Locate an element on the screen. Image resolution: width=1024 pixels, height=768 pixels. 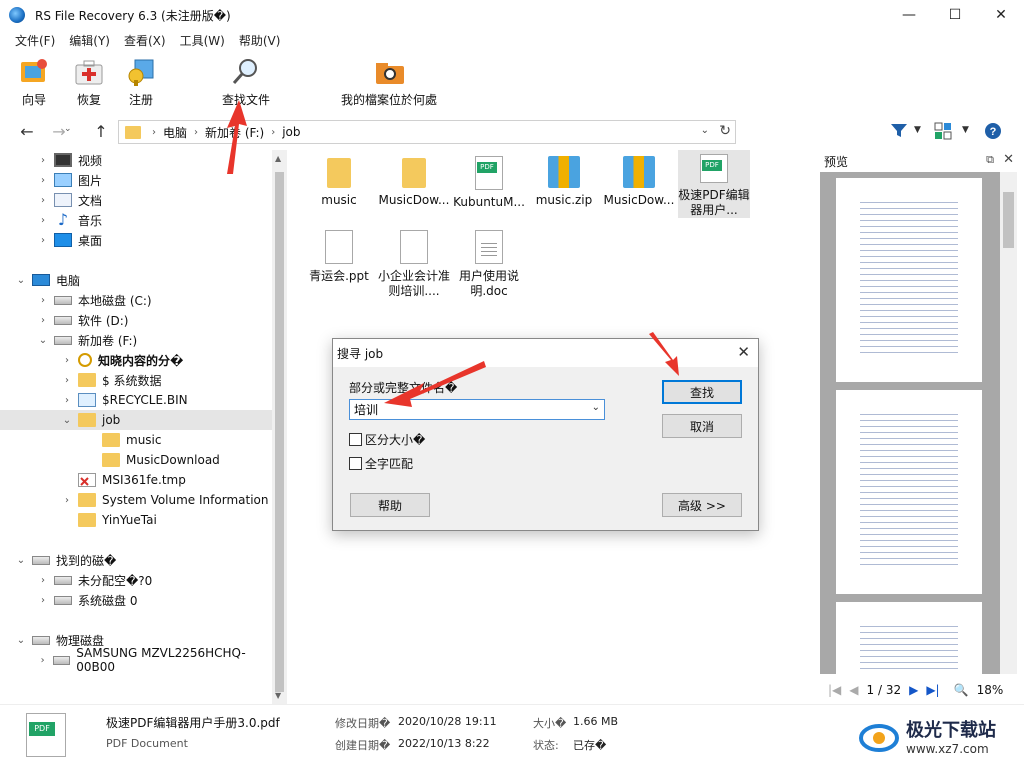
view-dropdown-icon: ▼ is located at coordinates (965, 130).